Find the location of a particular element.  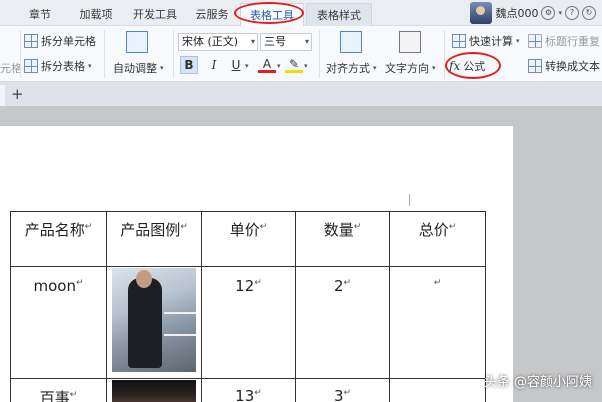

cell-product-name: 百事↵ is located at coordinates (58, 390).